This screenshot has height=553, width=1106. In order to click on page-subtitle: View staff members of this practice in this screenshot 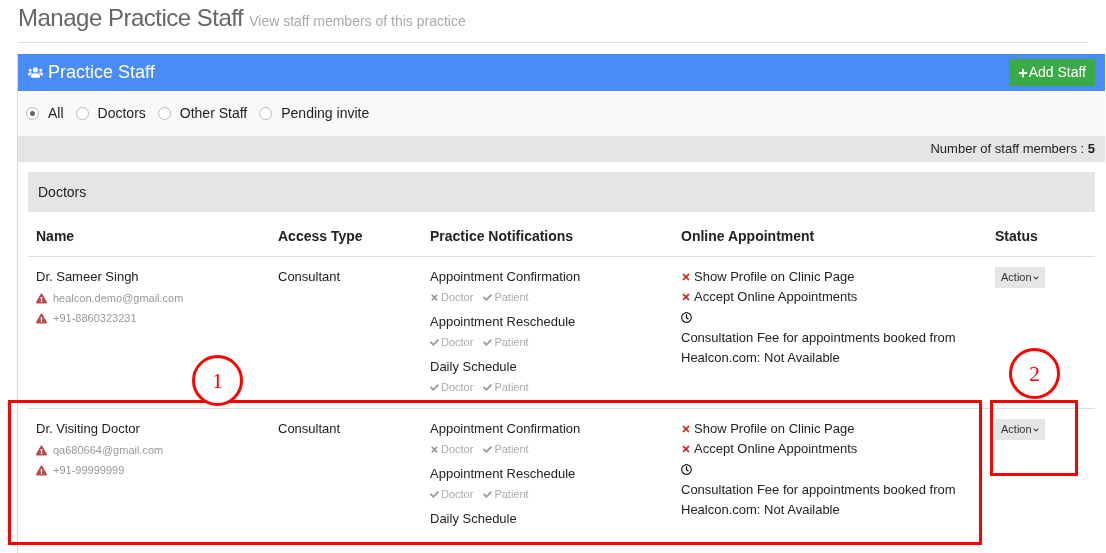, I will do `click(357, 21)`.